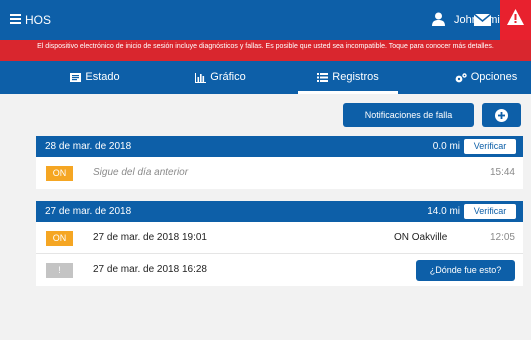 The width and height of the screenshot is (531, 340). What do you see at coordinates (38, 20) in the screenshot?
I see `app-title: HOS` at bounding box center [38, 20].